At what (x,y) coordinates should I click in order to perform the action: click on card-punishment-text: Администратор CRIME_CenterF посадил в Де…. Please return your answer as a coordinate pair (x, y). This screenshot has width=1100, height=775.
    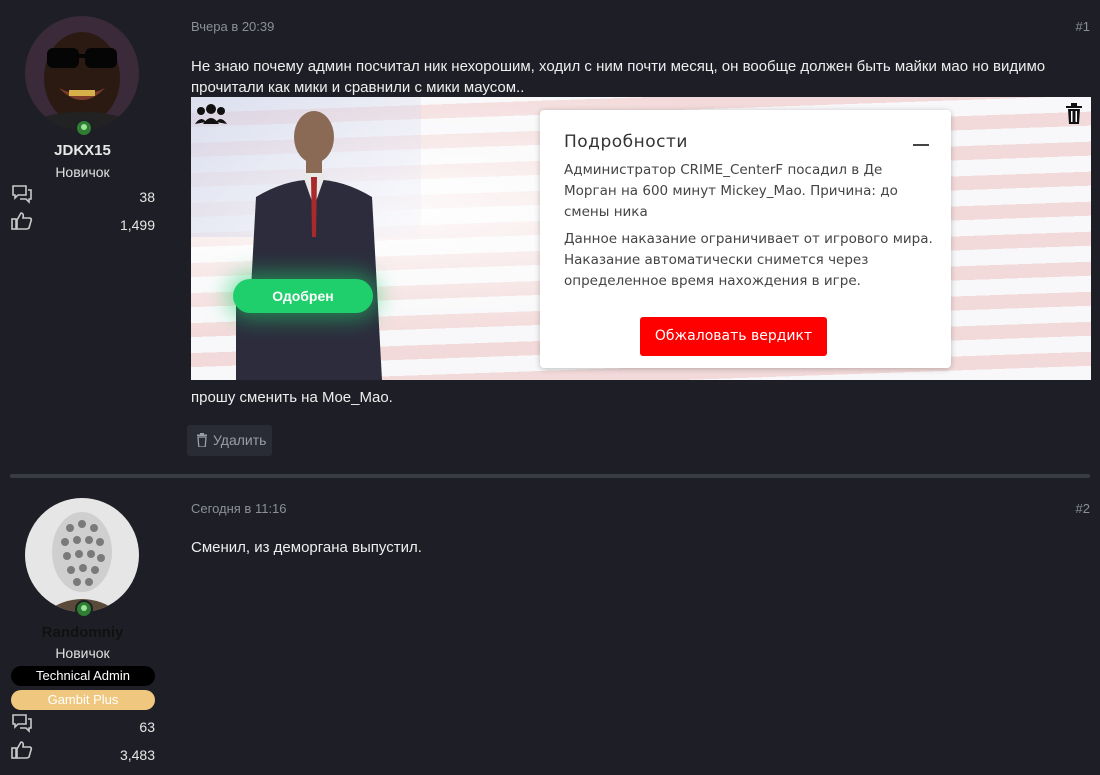
    Looking at the image, I should click on (731, 191).